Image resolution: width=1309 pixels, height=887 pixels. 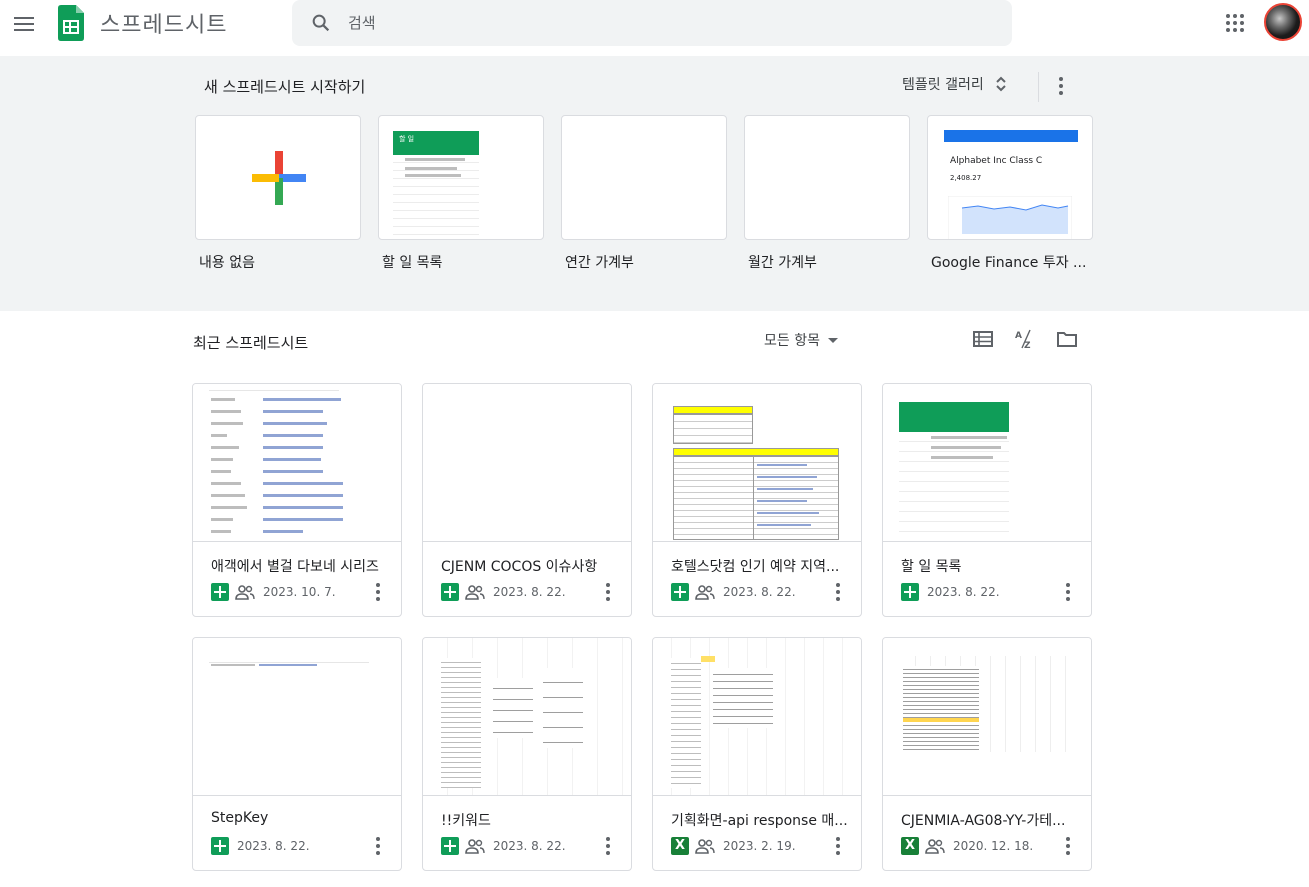 What do you see at coordinates (668, 23) in the screenshot?
I see `search-input` at bounding box center [668, 23].